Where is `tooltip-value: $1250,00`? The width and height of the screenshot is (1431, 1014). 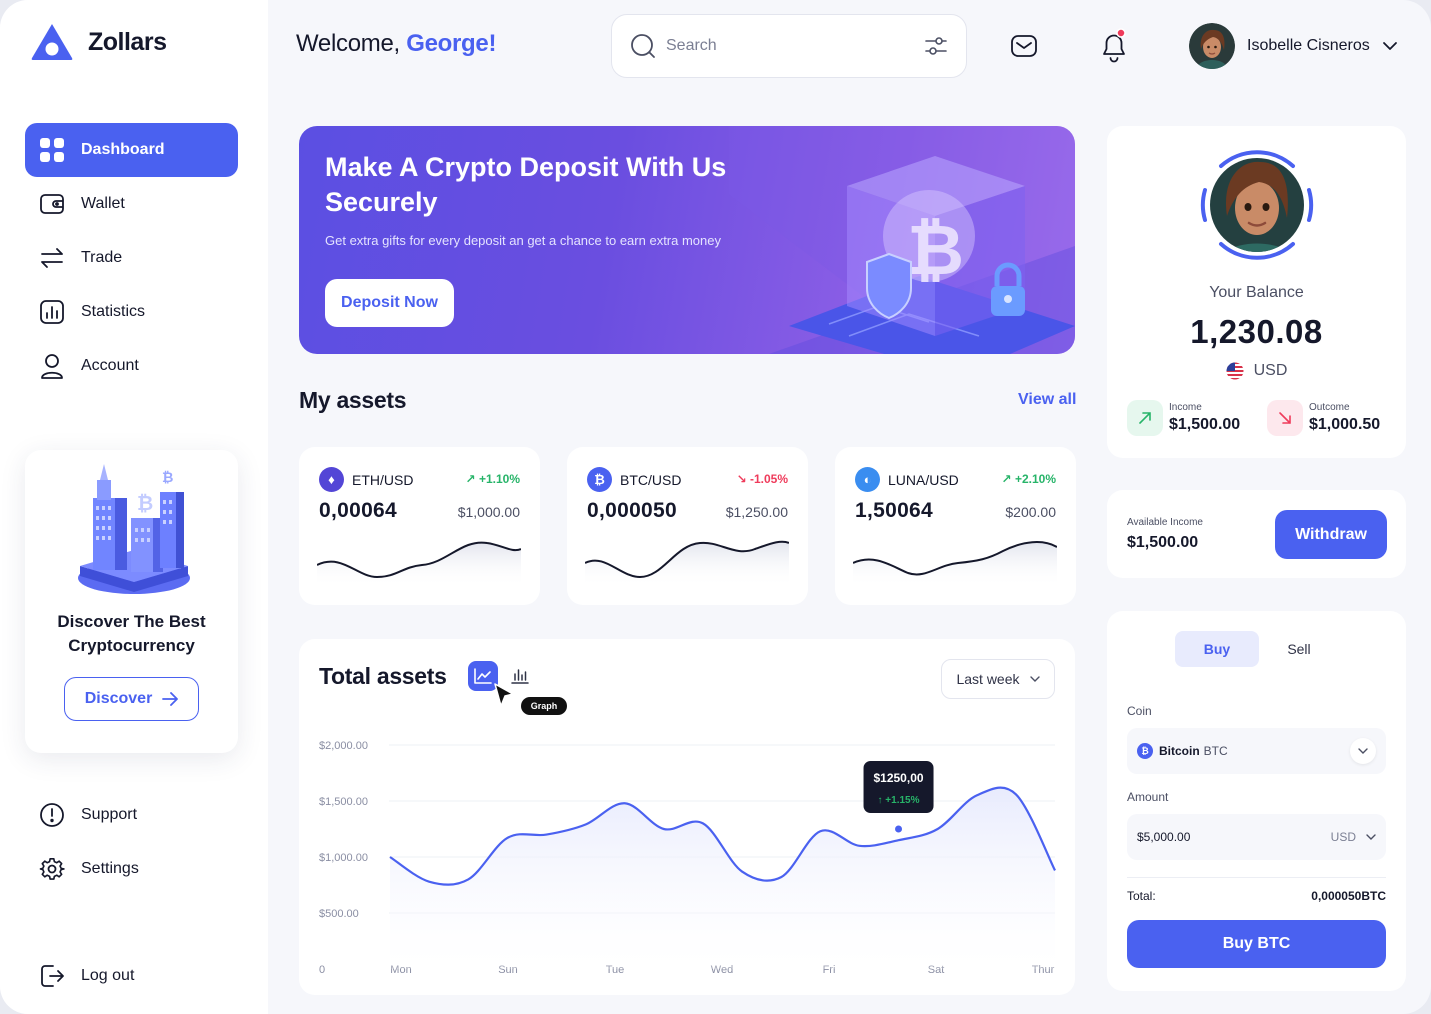
tooltip-value: $1250,00 is located at coordinates (898, 778).